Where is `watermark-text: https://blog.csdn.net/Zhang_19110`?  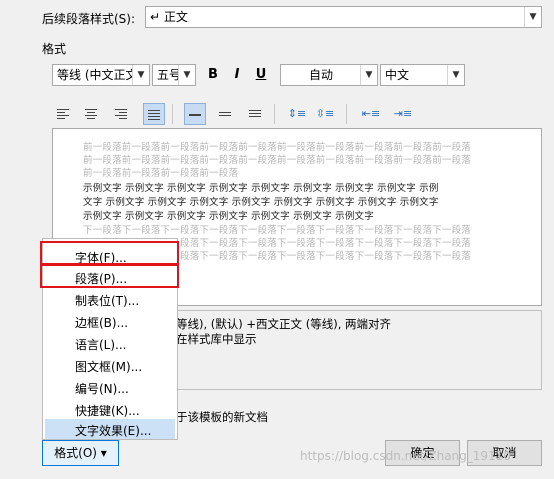 watermark-text: https://blog.csdn.net/Zhang_19110 is located at coordinates (405, 456).